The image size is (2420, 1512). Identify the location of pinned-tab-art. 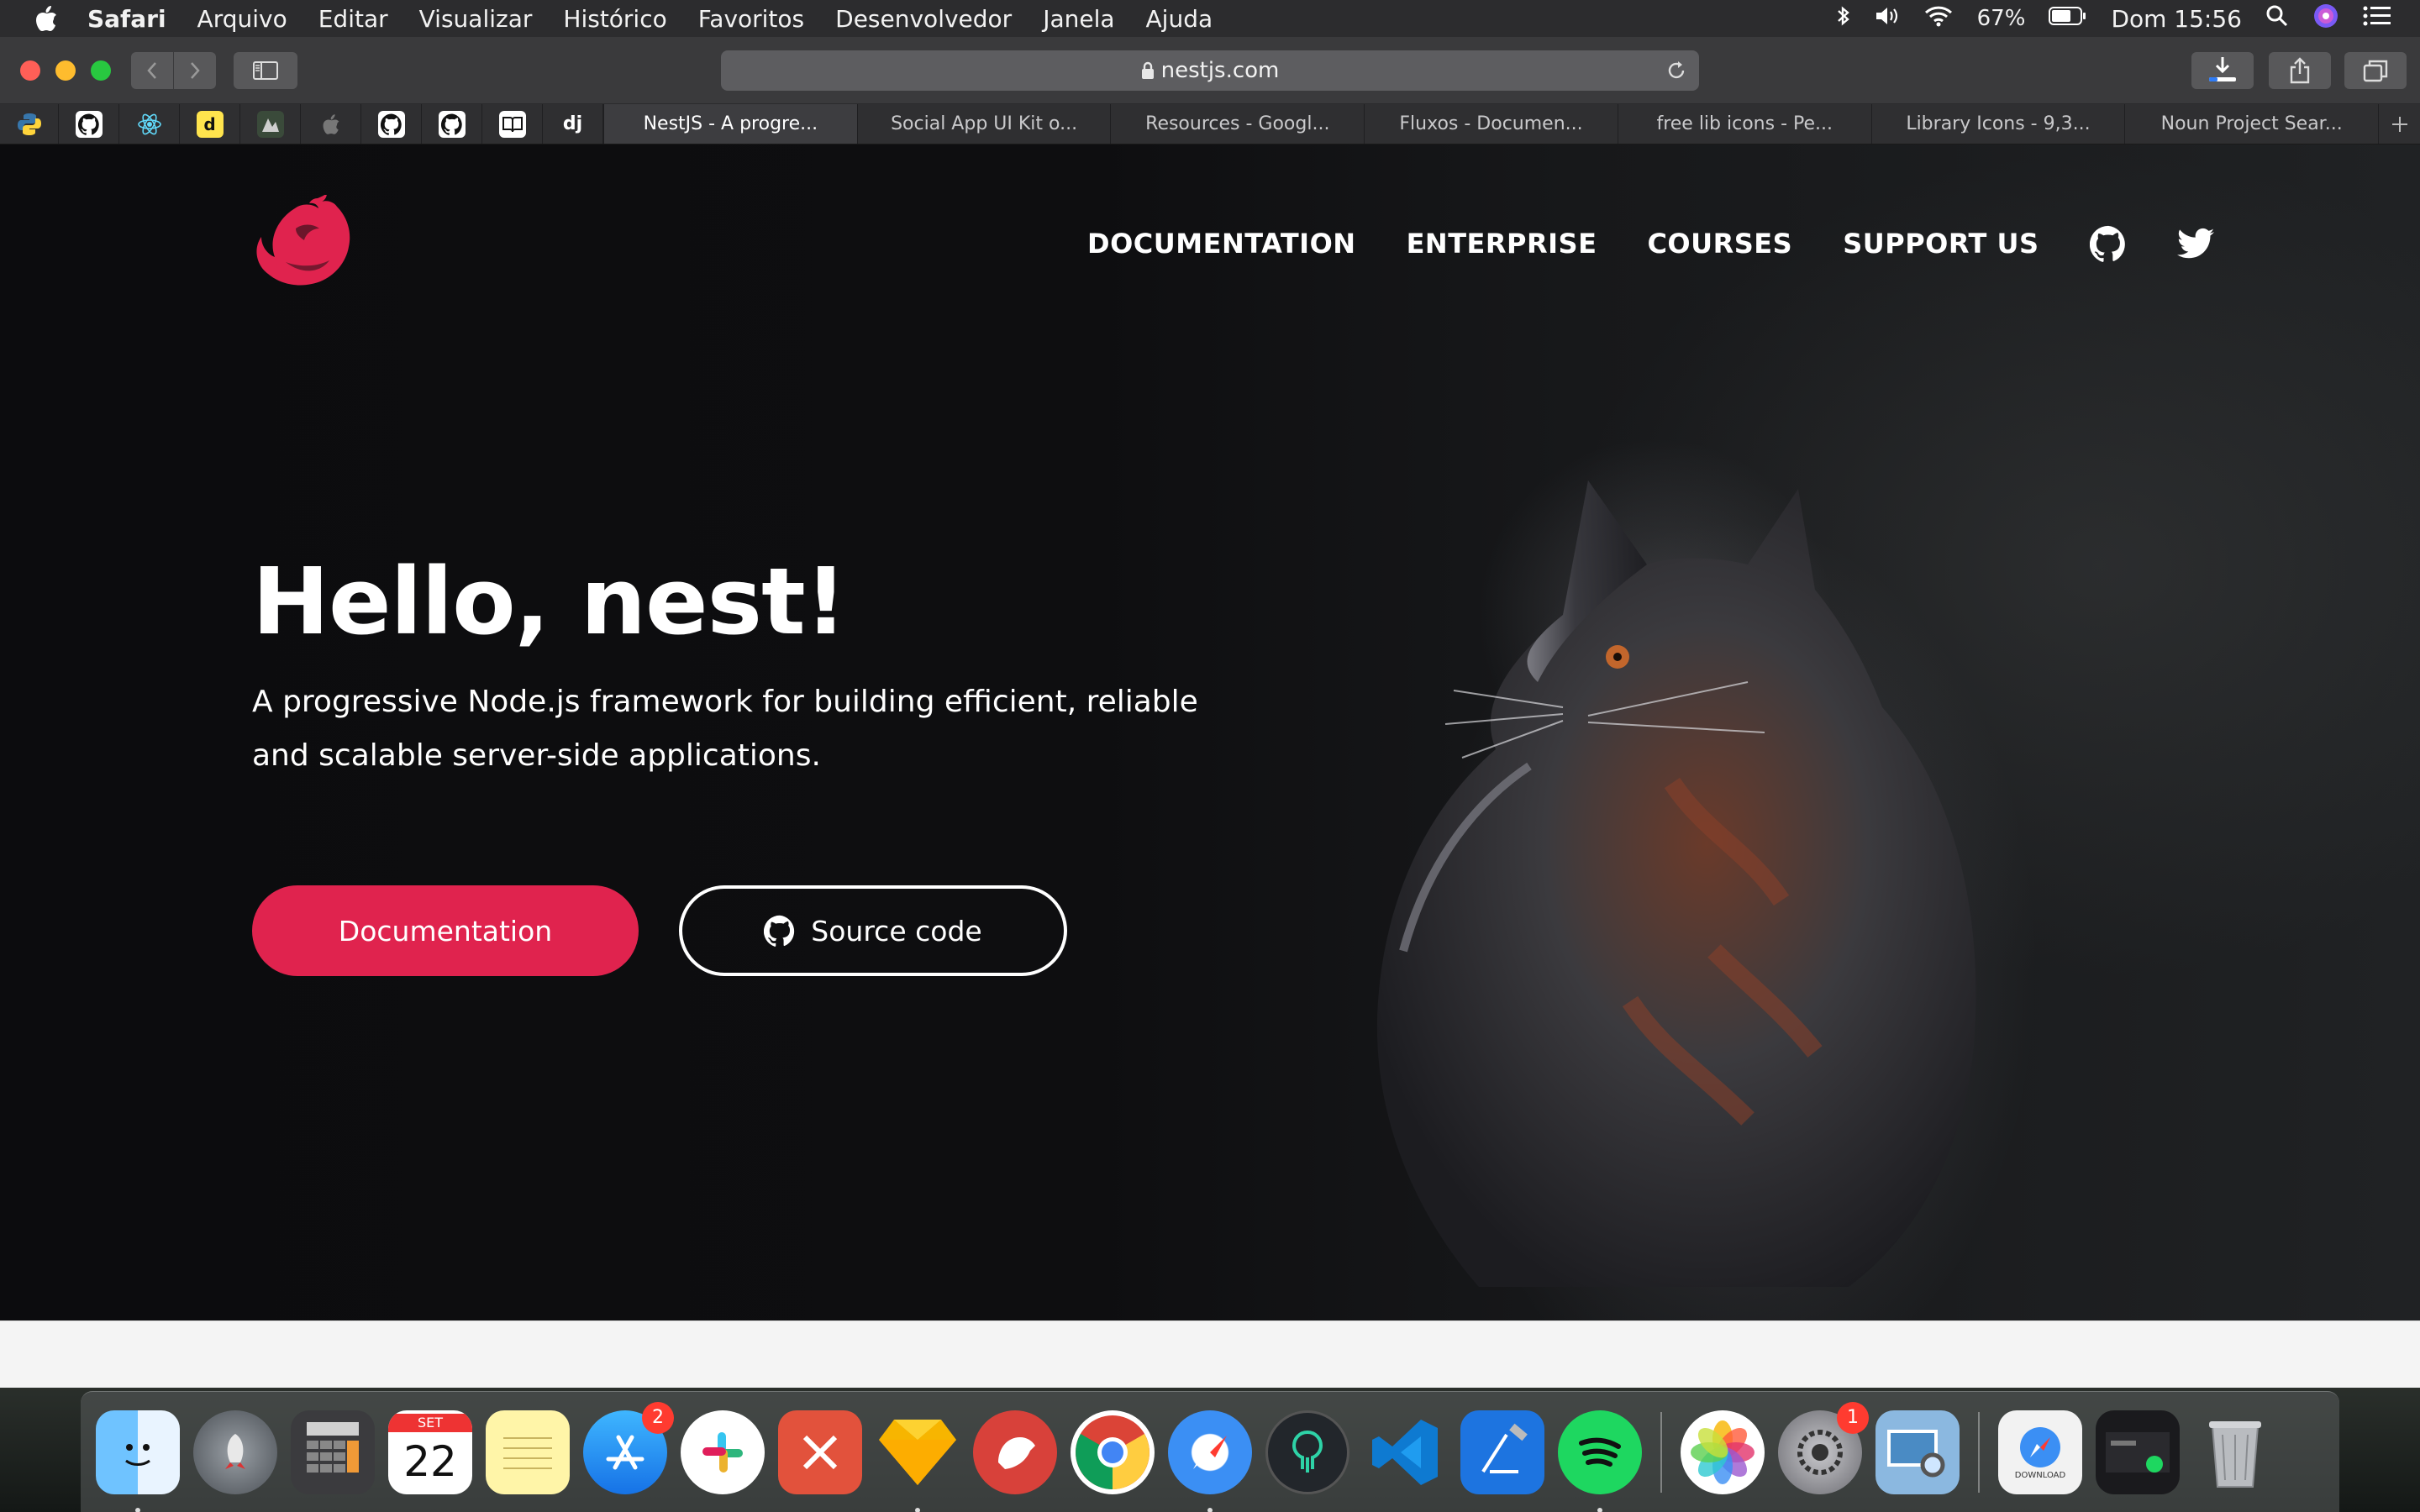
(270, 124).